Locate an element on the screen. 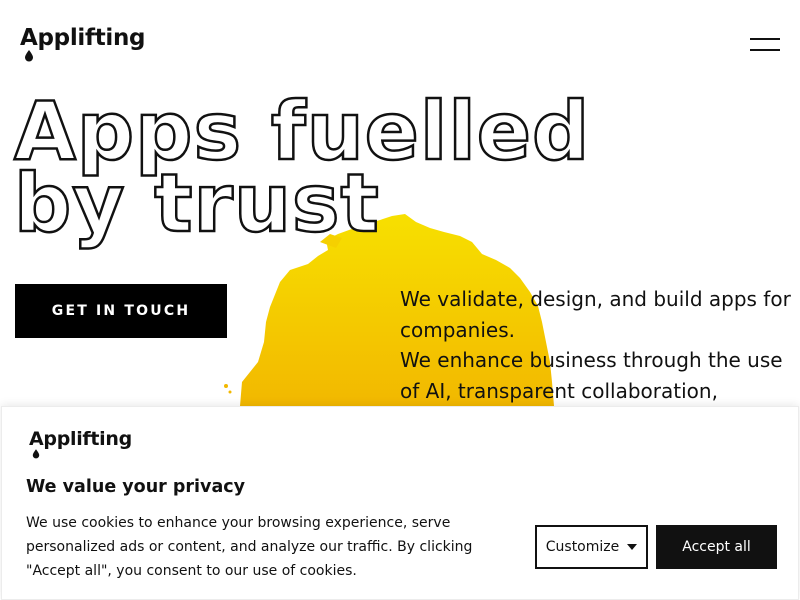  cookie-banner-title: We value your privacy is located at coordinates (136, 487).